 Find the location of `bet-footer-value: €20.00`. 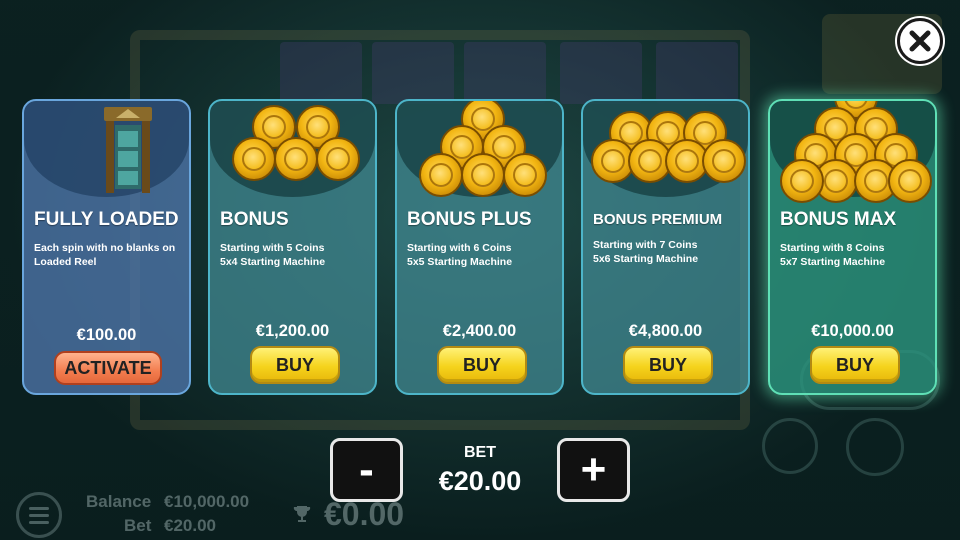

bet-footer-value: €20.00 is located at coordinates (190, 525).